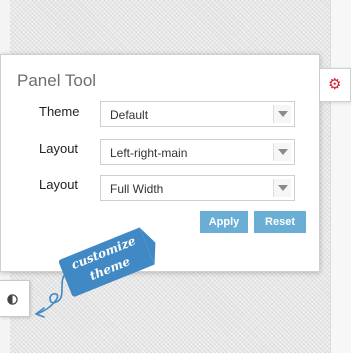 The width and height of the screenshot is (351, 353). What do you see at coordinates (340, 176) in the screenshot?
I see `page-right-edge` at bounding box center [340, 176].